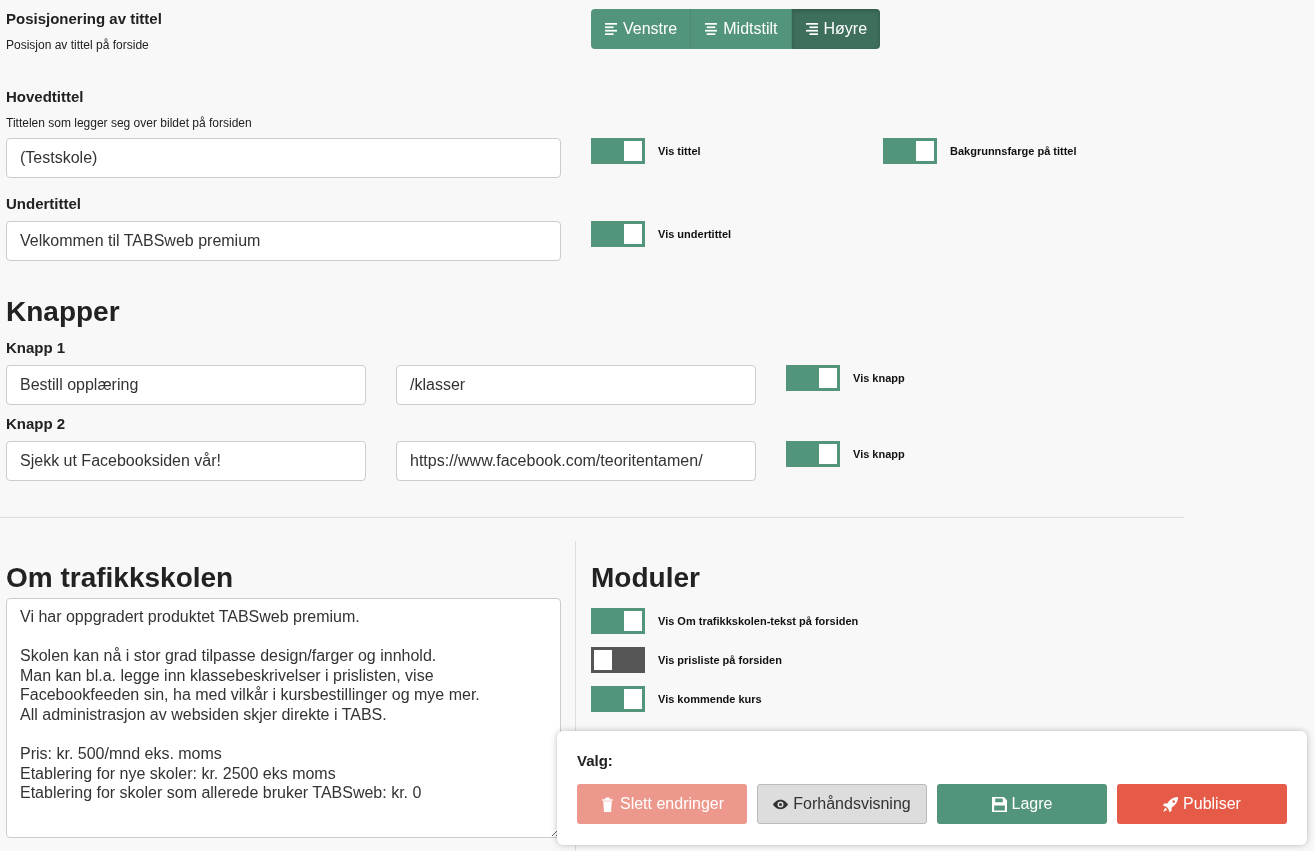 Image resolution: width=1315 pixels, height=851 pixels. What do you see at coordinates (120, 578) in the screenshot?
I see `section-heading: Om trafikkskolen` at bounding box center [120, 578].